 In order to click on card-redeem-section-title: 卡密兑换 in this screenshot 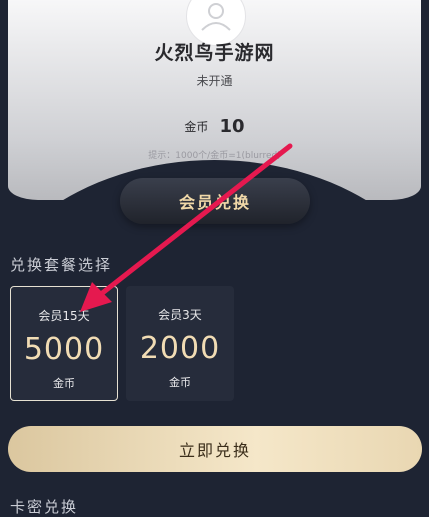, I will do `click(44, 507)`.